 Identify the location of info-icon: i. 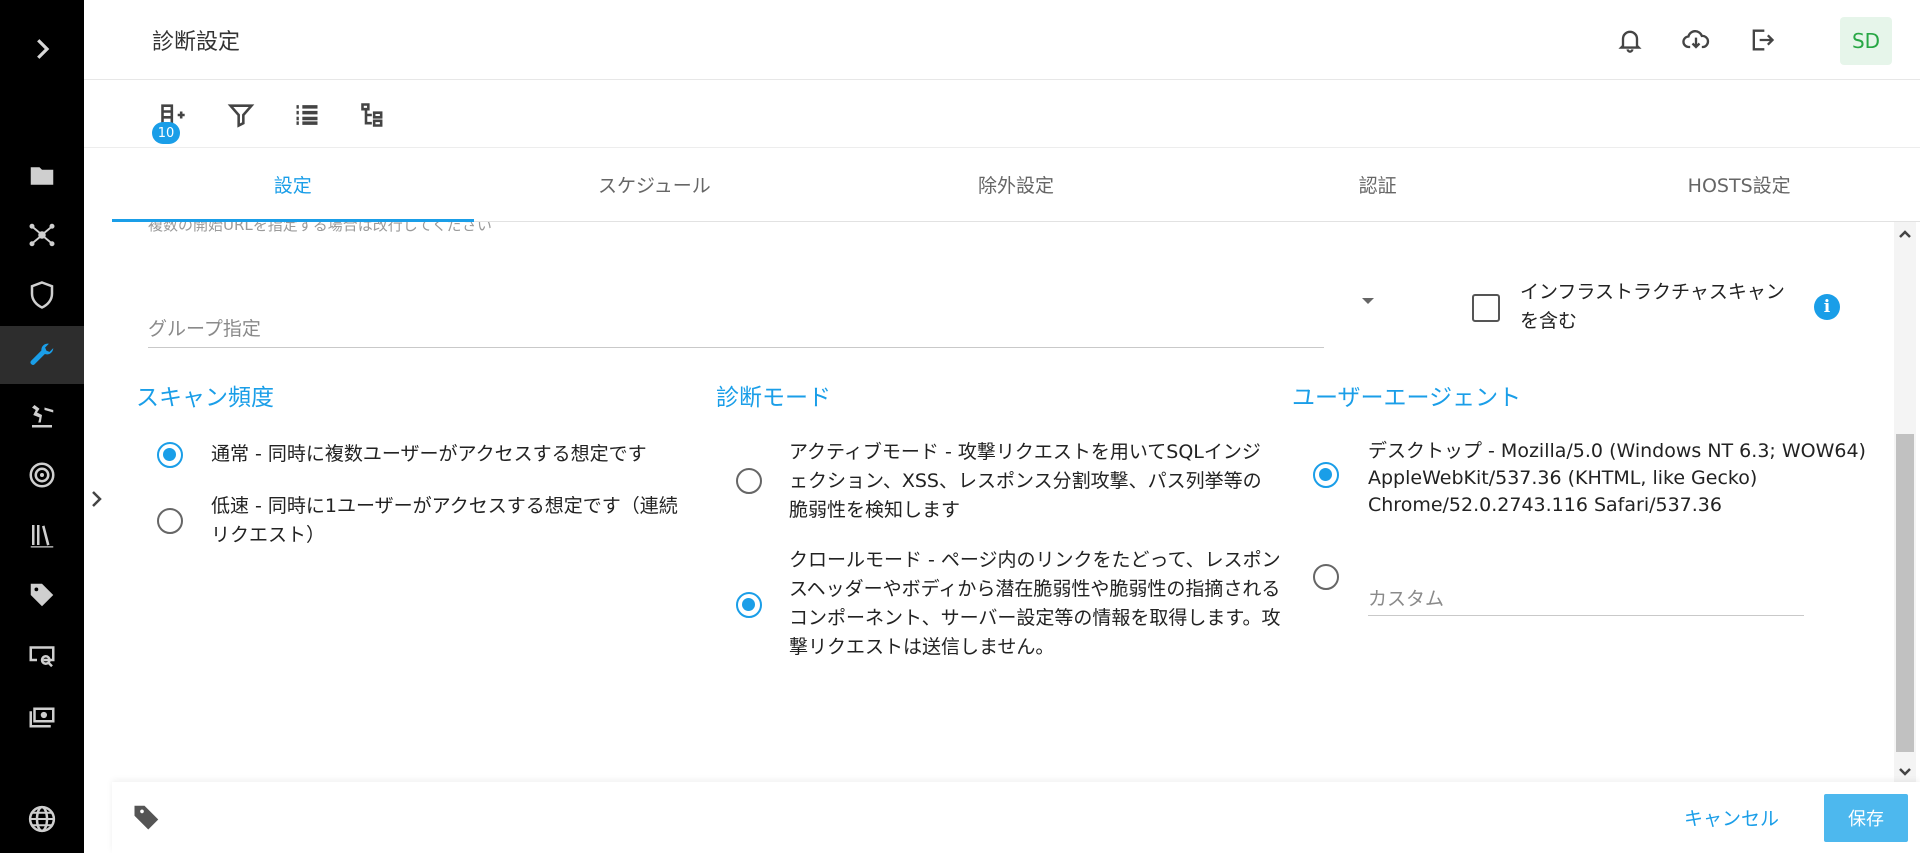
(1827, 307).